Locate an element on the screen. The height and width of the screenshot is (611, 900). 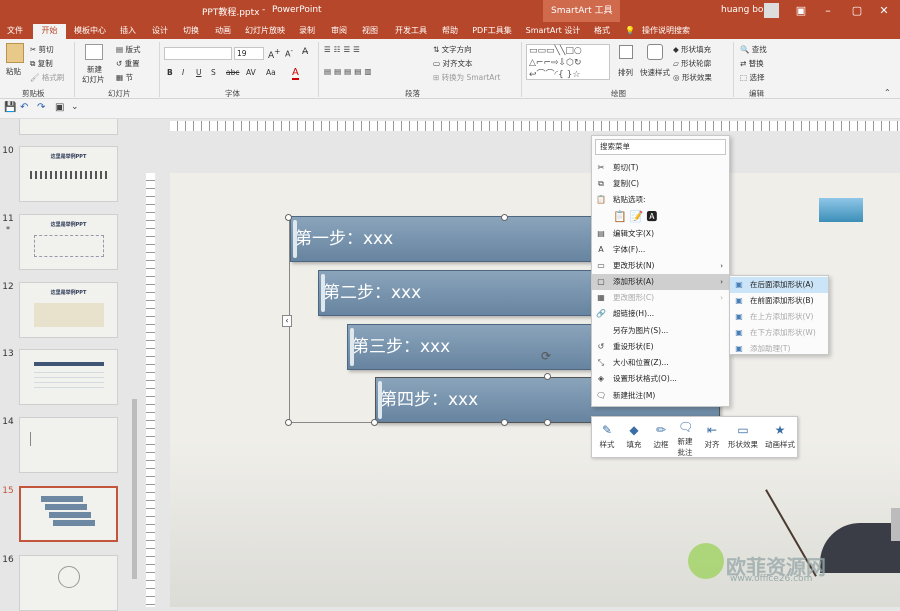
font-name-input is located at coordinates (198, 53).